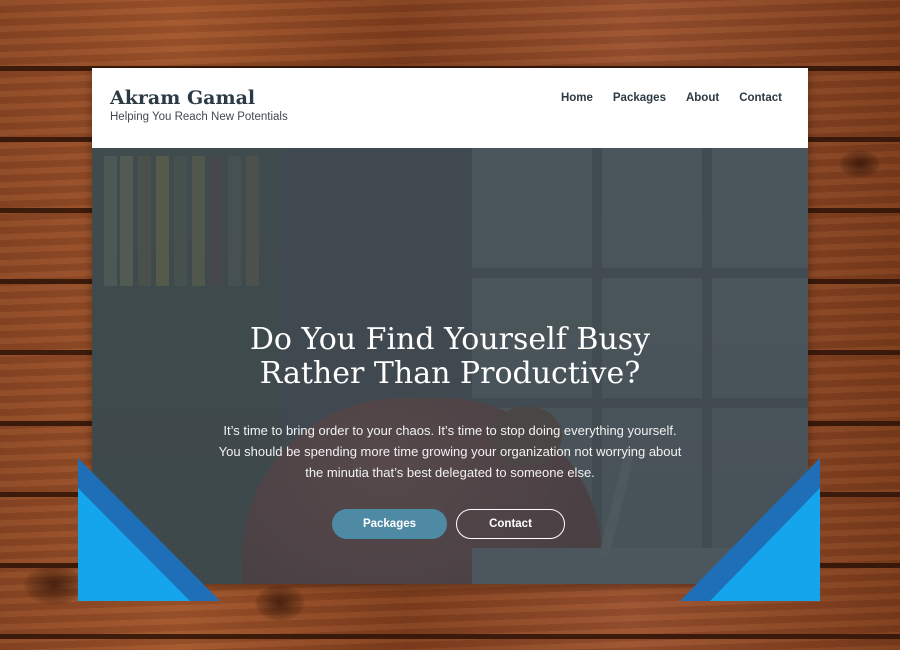  What do you see at coordinates (199, 117) in the screenshot?
I see `site-tagline: Helping You Reach New Potentials` at bounding box center [199, 117].